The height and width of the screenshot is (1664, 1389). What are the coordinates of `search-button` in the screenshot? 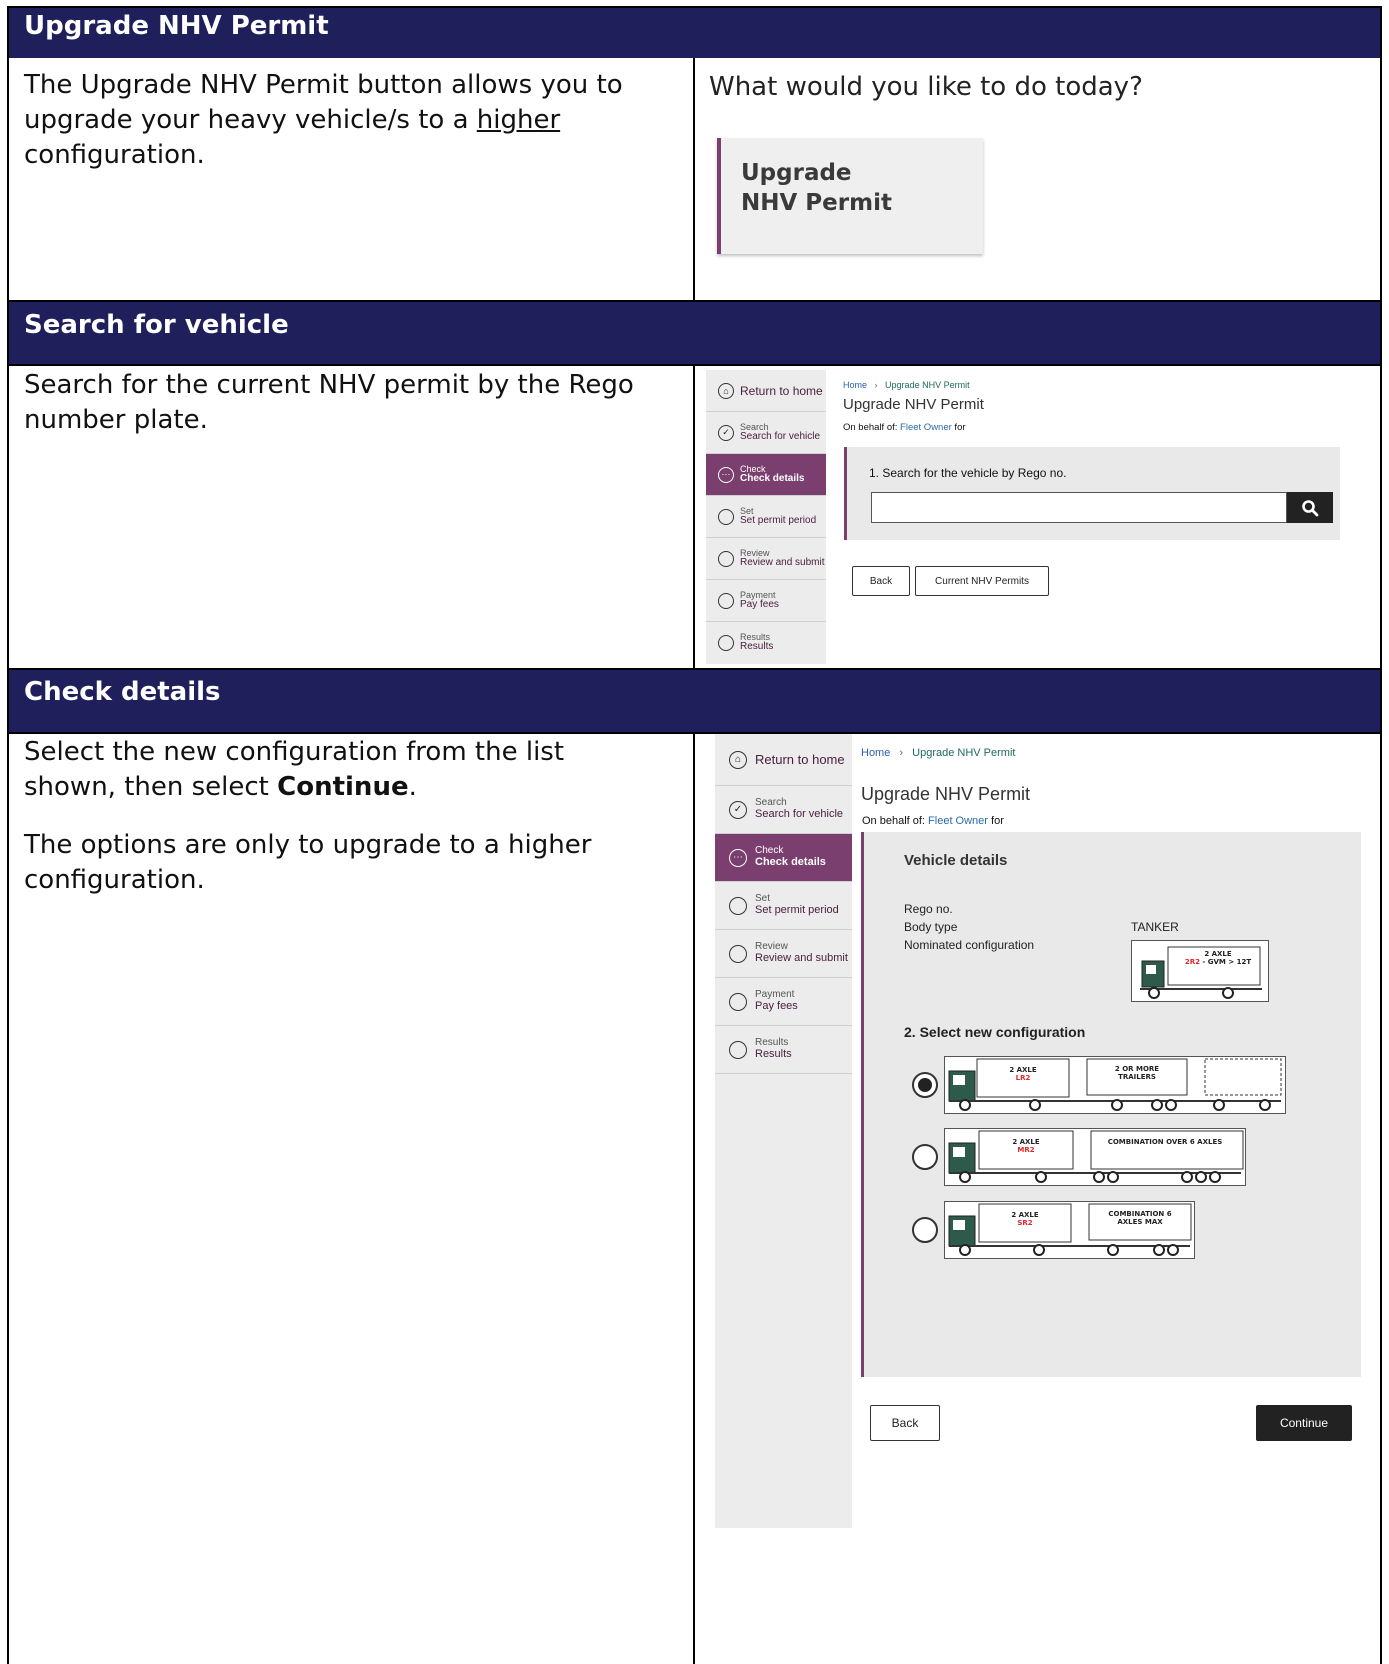 It's located at (1310, 507).